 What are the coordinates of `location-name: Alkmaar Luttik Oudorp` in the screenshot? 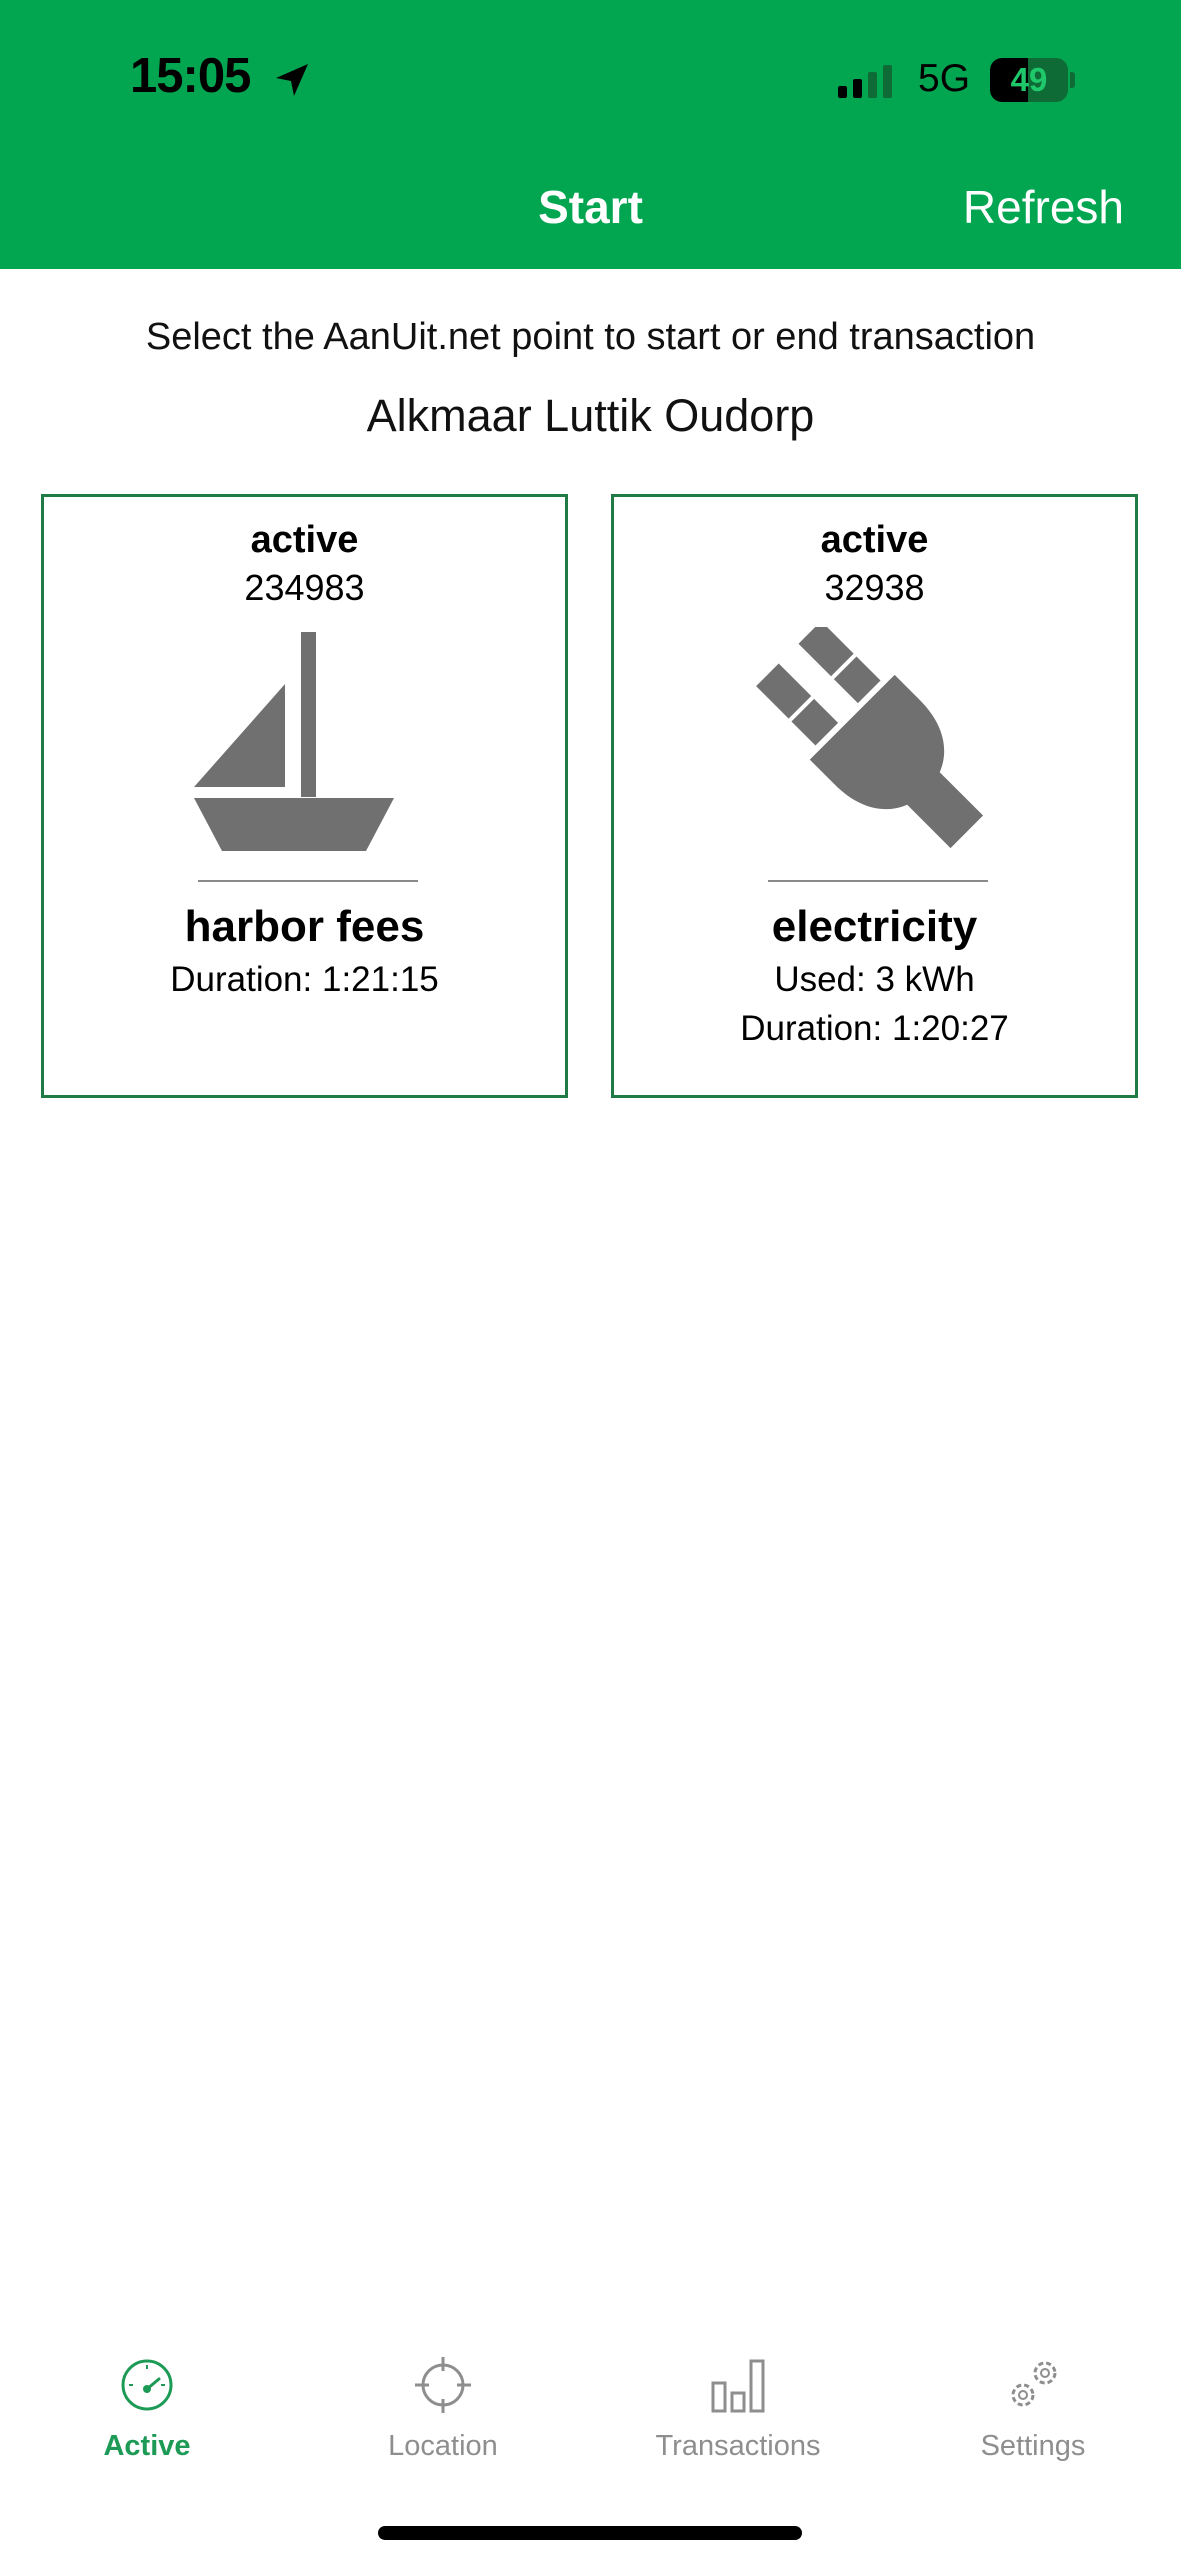 It's located at (590, 415).